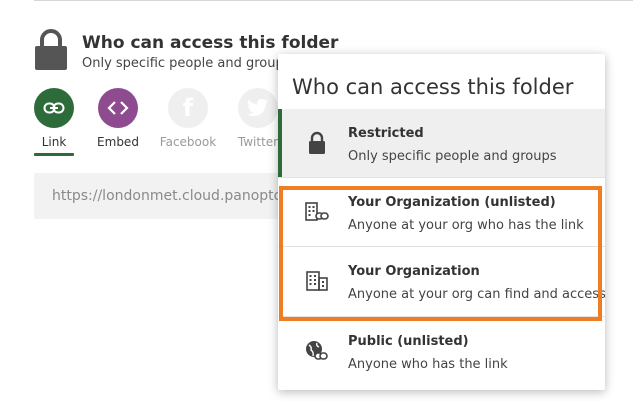 This screenshot has height=402, width=633. I want to click on option-desc: Anyone at your org who has the link, so click(466, 225).